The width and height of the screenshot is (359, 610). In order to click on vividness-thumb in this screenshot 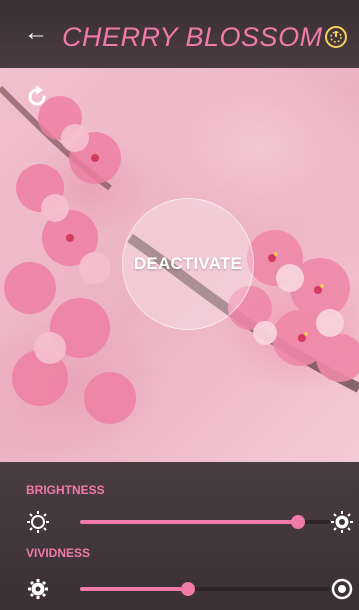, I will do `click(187, 589)`.